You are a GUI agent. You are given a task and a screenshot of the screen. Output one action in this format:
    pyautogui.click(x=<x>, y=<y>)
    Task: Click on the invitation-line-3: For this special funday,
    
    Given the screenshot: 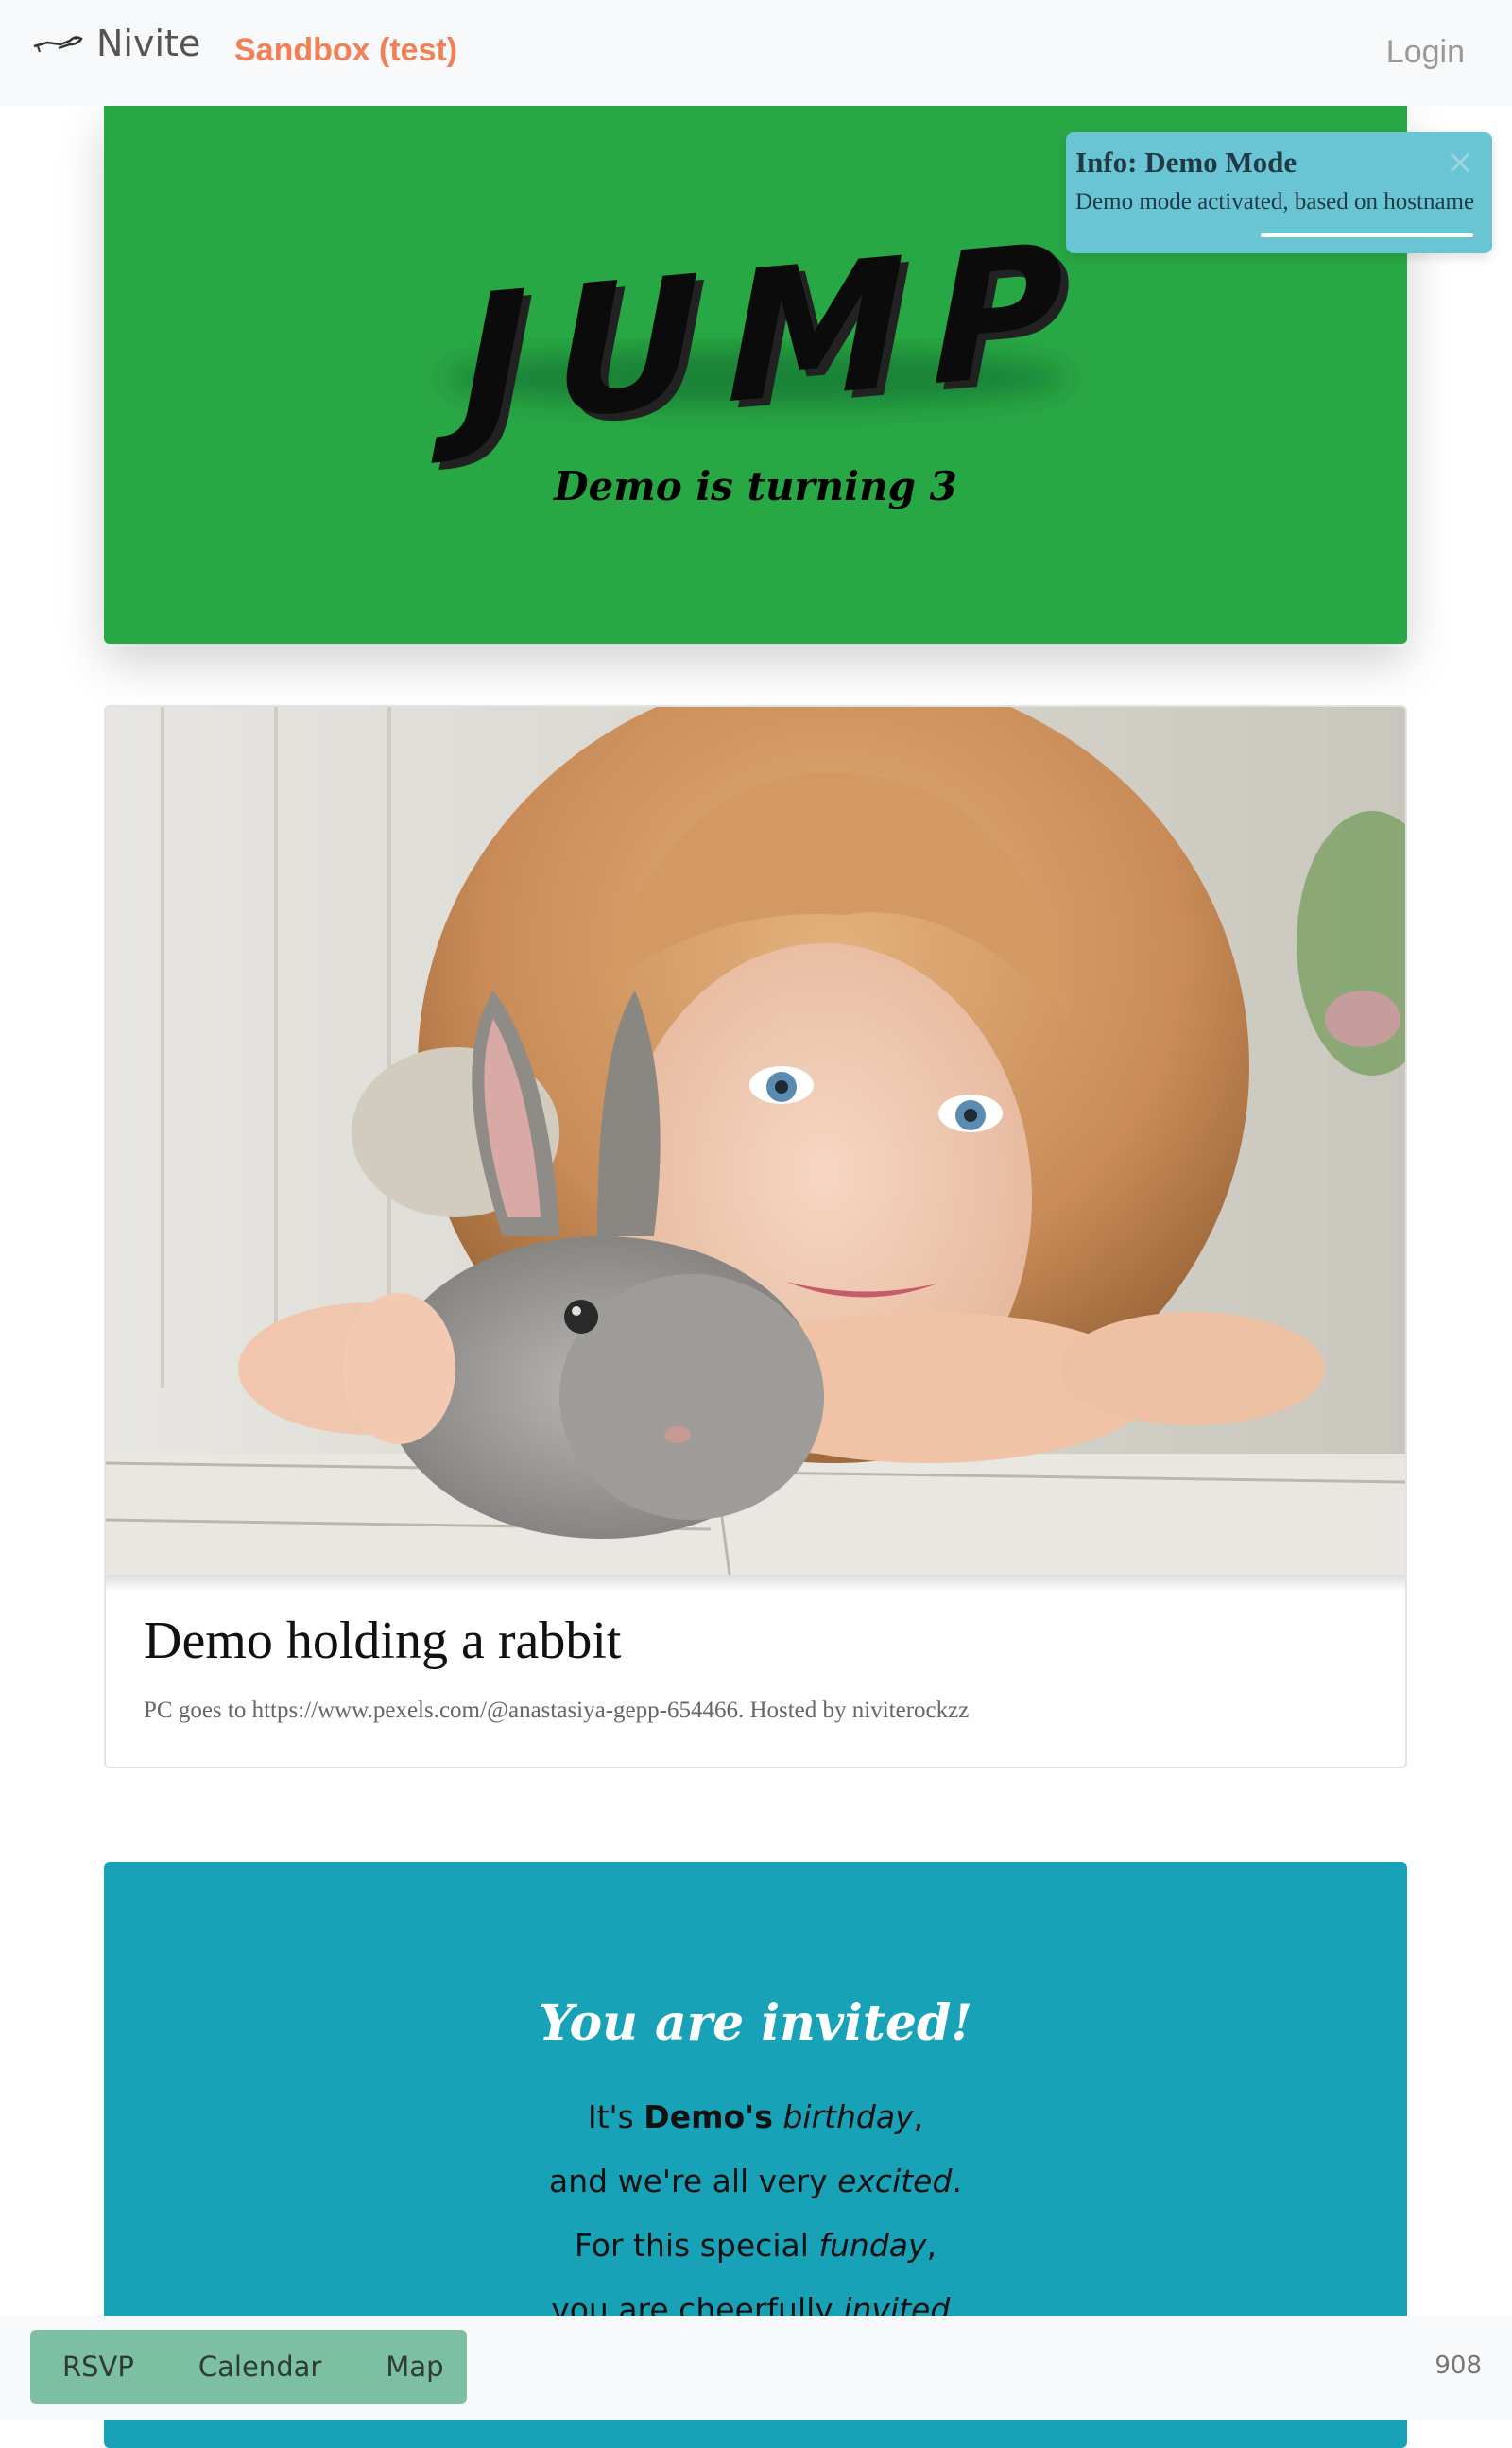 What is the action you would take?
    pyautogui.click(x=755, y=2245)
    